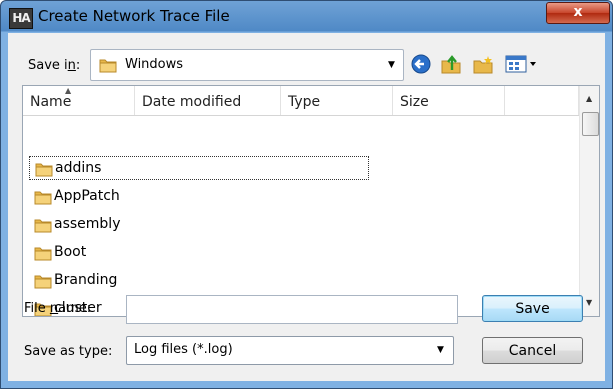 This screenshot has width=613, height=389. Describe the element at coordinates (590, 124) in the screenshot. I see `scroll-thumb` at that location.